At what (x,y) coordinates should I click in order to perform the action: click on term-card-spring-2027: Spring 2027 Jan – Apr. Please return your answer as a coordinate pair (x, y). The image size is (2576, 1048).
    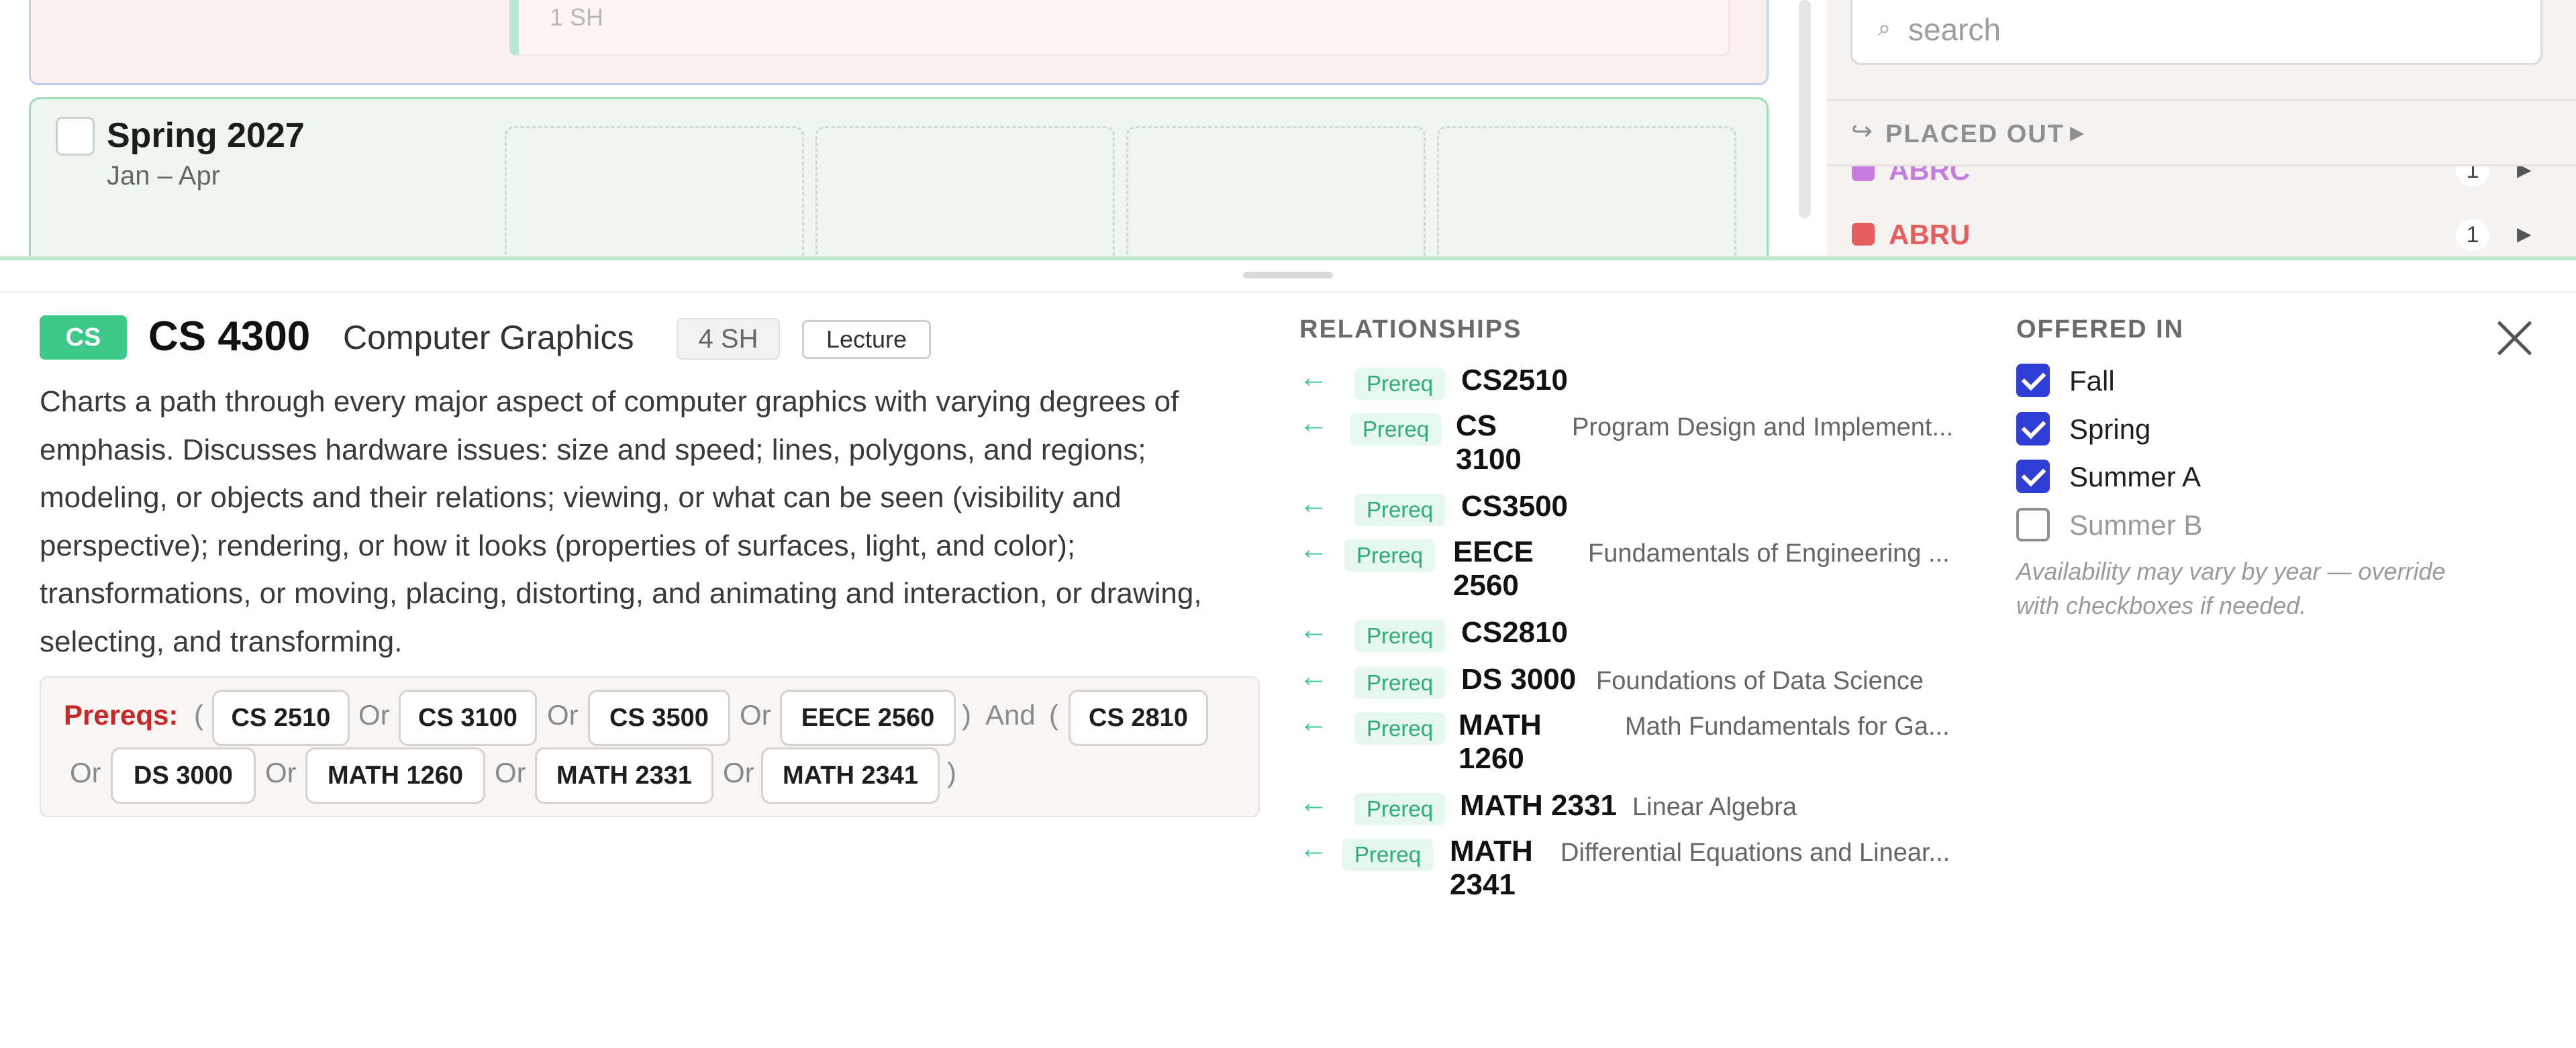
    Looking at the image, I should click on (899, 177).